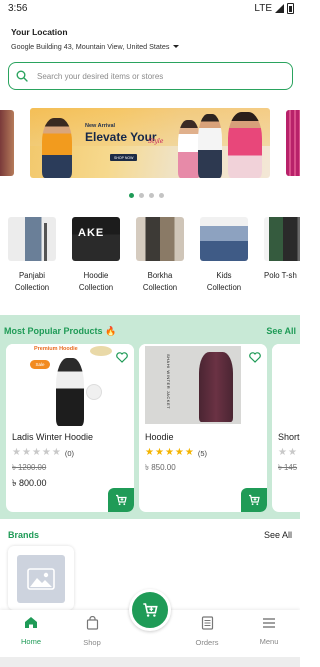 This screenshot has width=320, height=667. I want to click on nav-label: Shop, so click(92, 642).